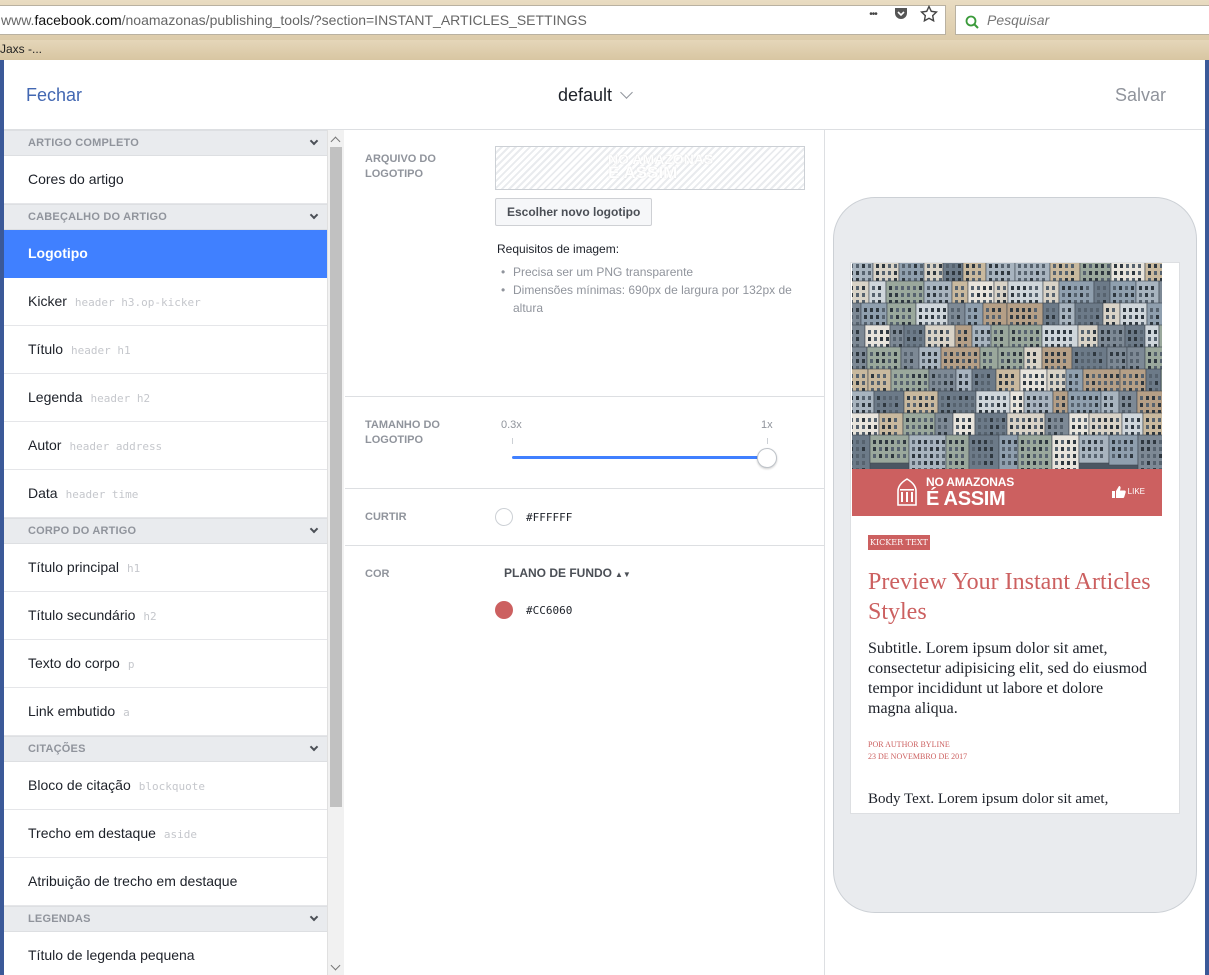 This screenshot has height=975, width=1209. I want to click on search-placeholder: Pesquisar, so click(1018, 20).